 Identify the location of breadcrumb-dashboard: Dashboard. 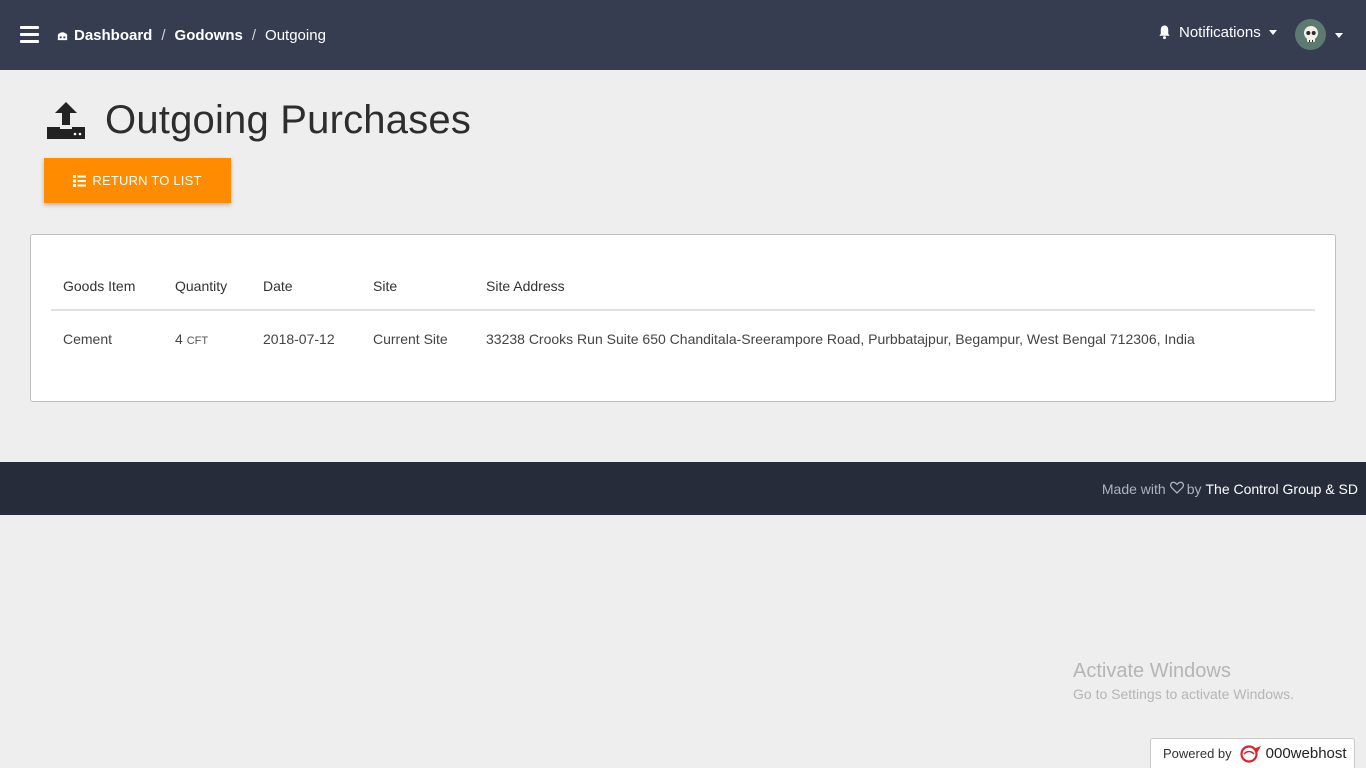
(104, 35).